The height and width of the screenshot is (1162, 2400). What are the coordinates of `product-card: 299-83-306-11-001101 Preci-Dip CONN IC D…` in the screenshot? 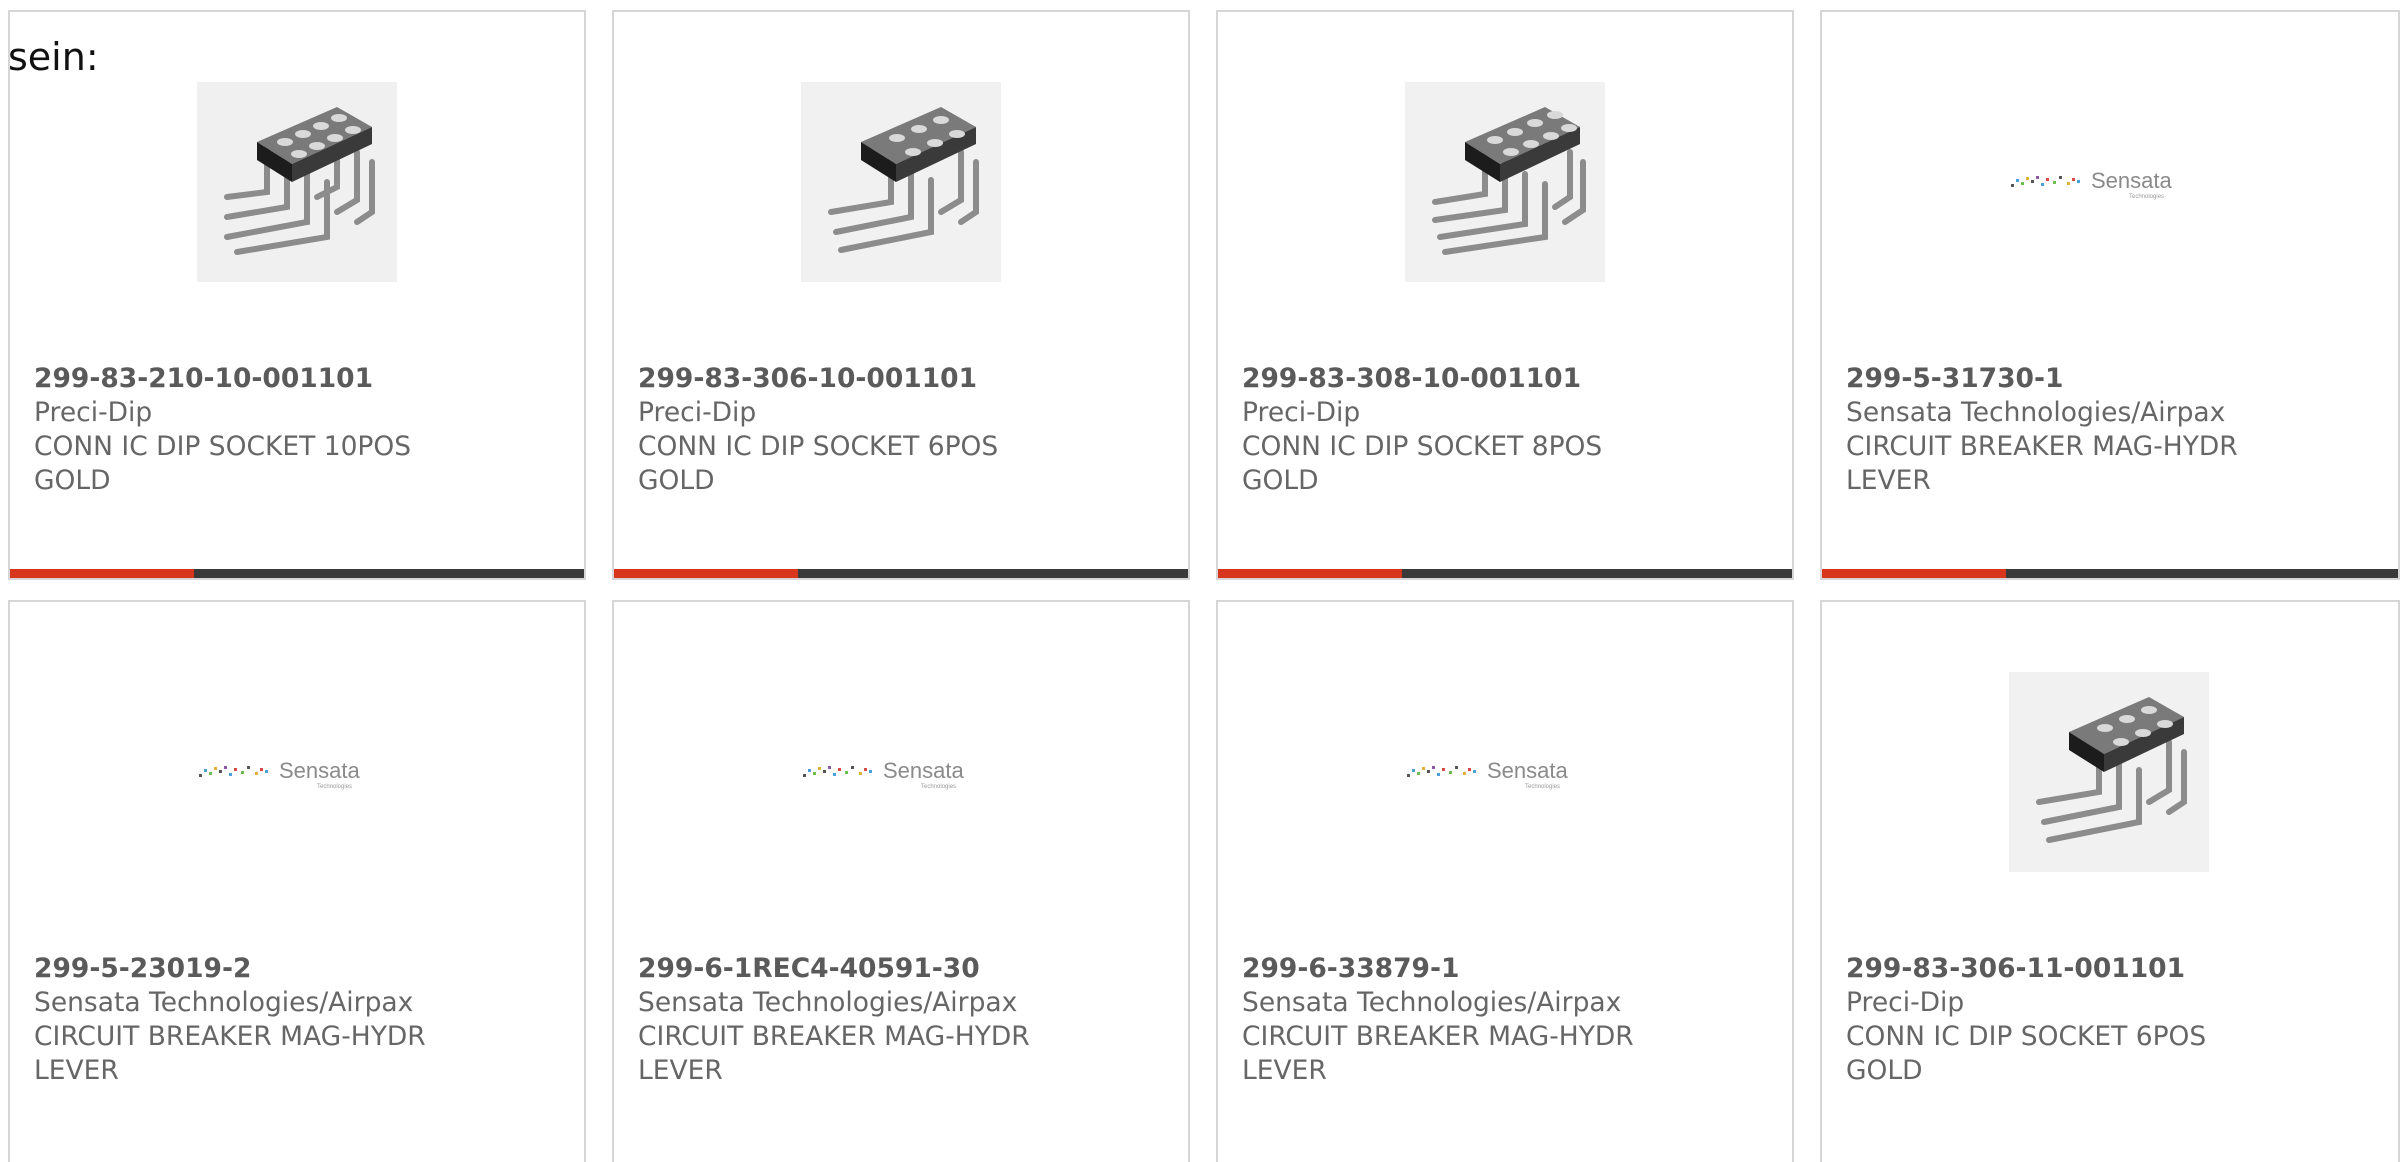 It's located at (2110, 881).